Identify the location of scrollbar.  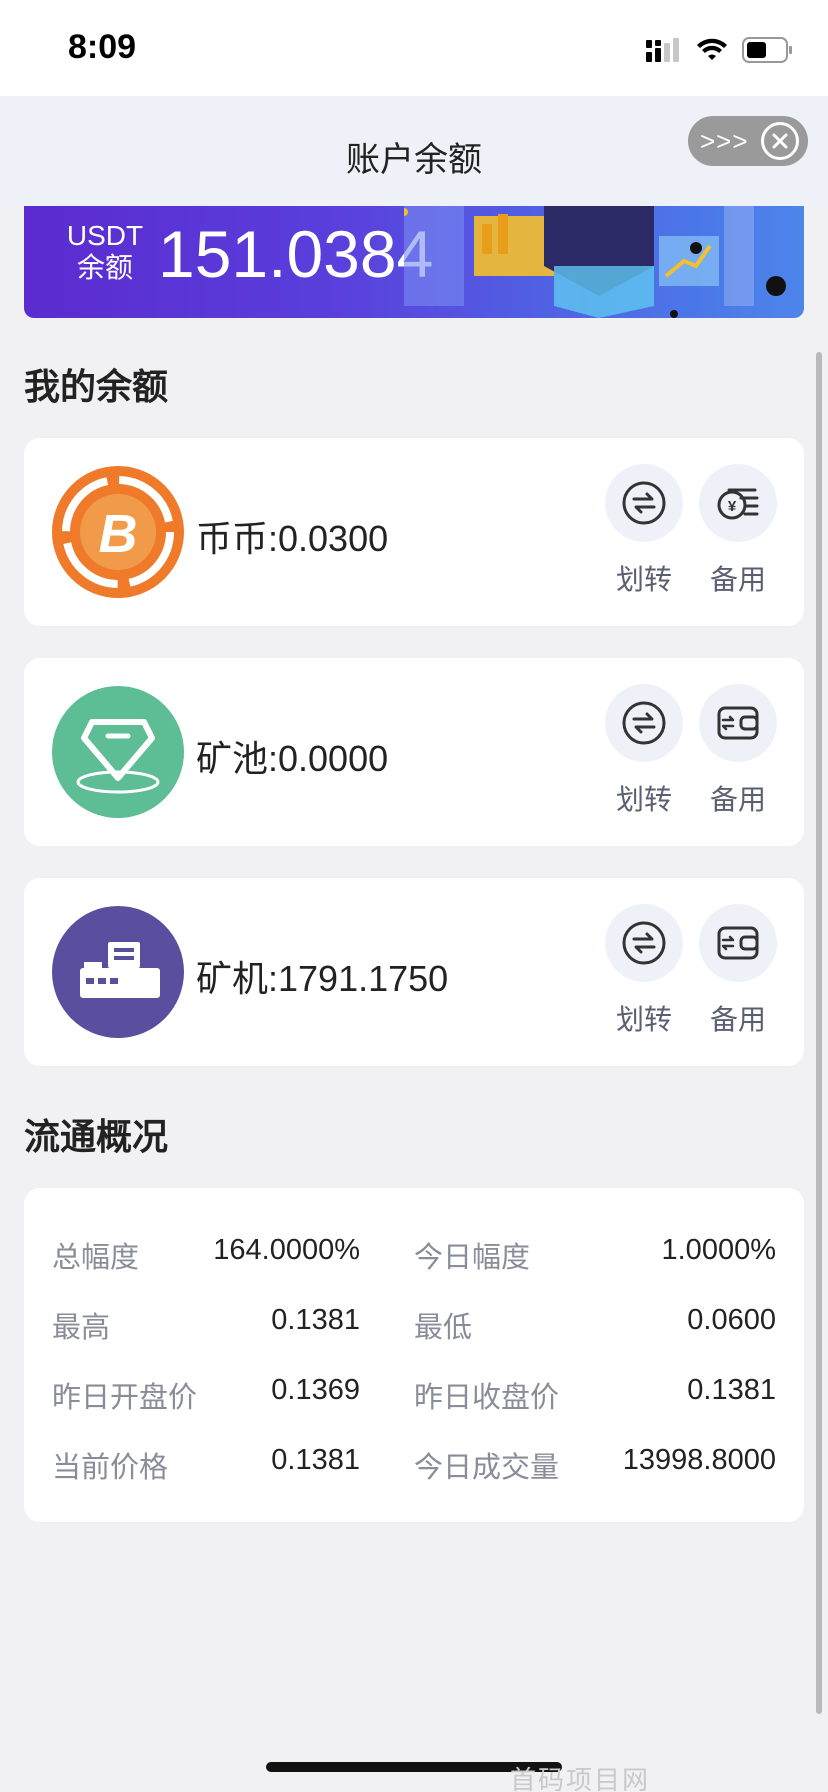
(819, 1033).